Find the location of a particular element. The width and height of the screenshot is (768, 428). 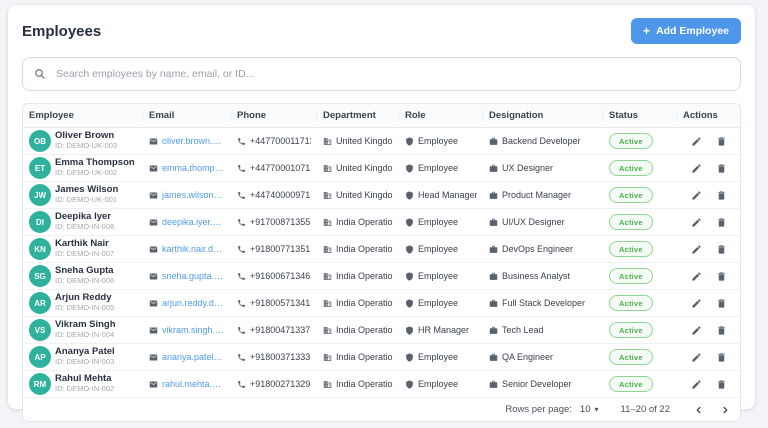

designation-cell: QA Engineer is located at coordinates (543, 357).